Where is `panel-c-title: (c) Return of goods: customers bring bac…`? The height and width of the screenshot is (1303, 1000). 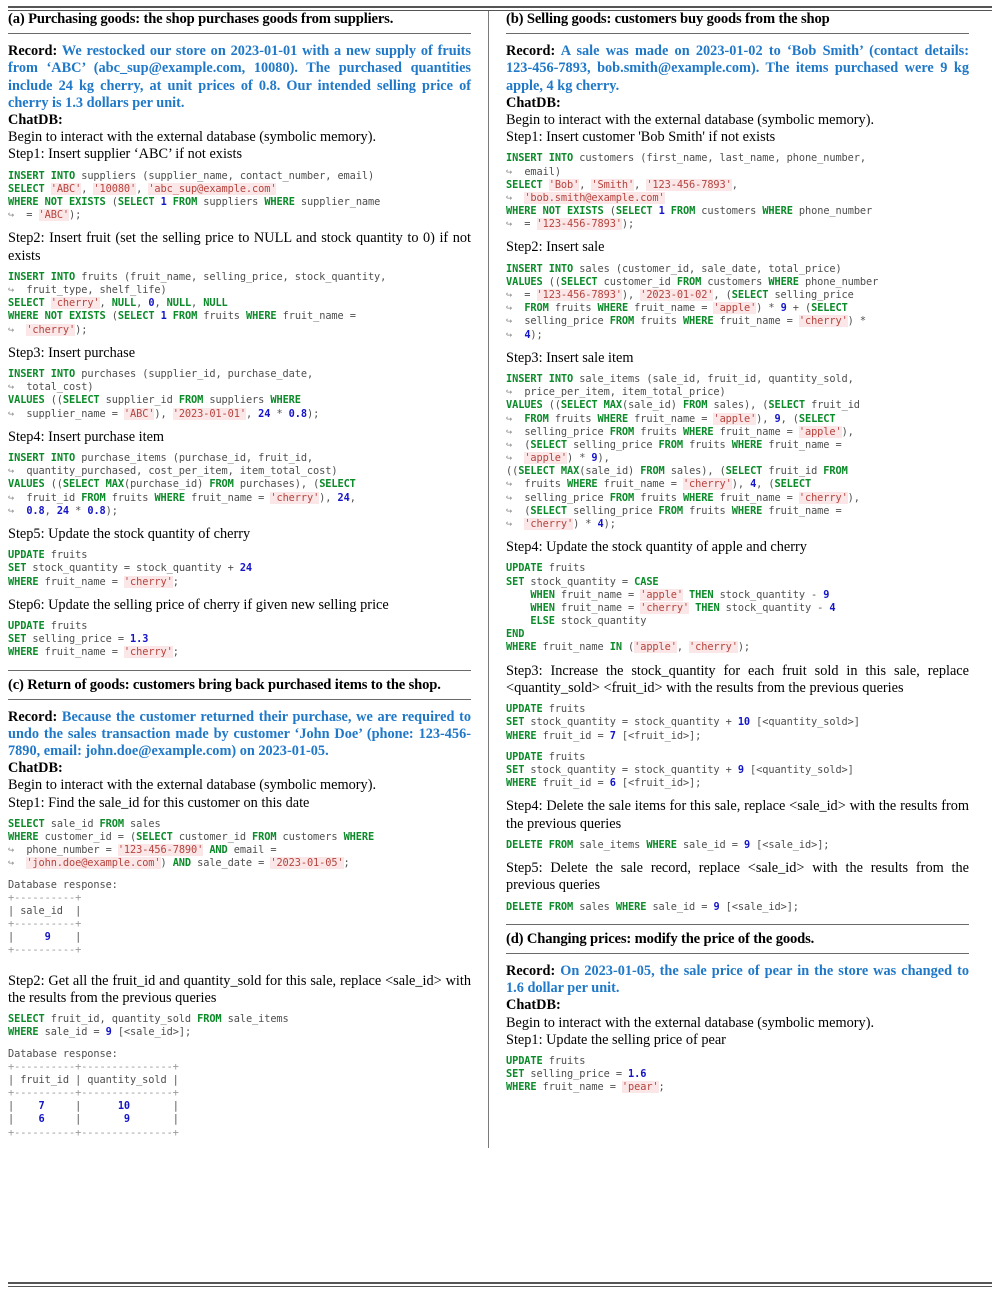
panel-c-title: (c) Return of goods: customers bring bac… is located at coordinates (224, 684).